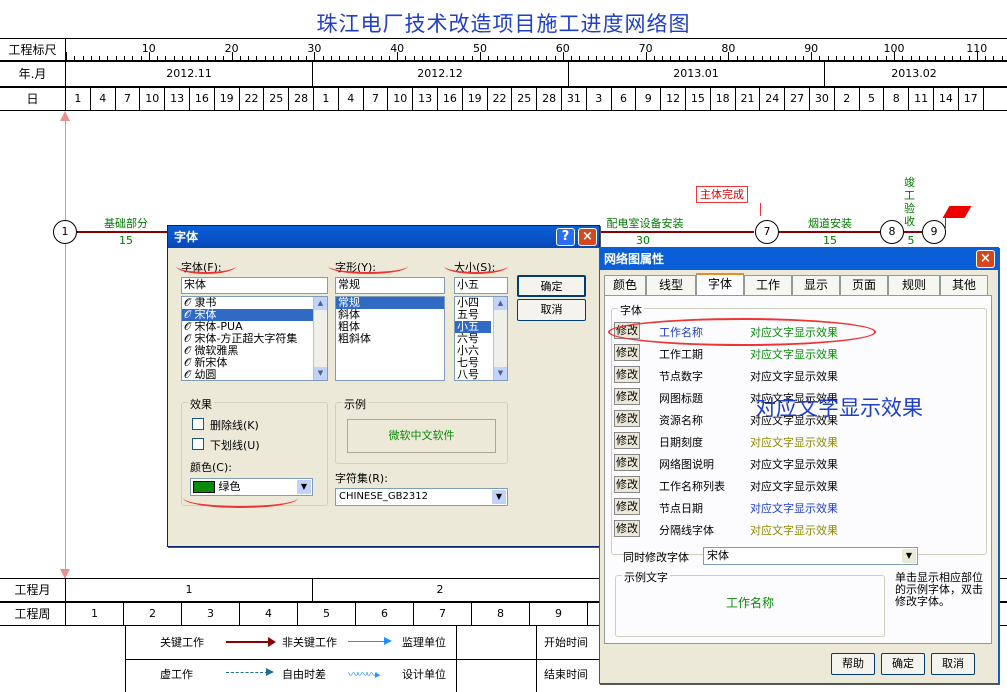 Image resolution: width=1007 pixels, height=692 pixels. What do you see at coordinates (829, 232) in the screenshot?
I see `critical-path-line` at bounding box center [829, 232].